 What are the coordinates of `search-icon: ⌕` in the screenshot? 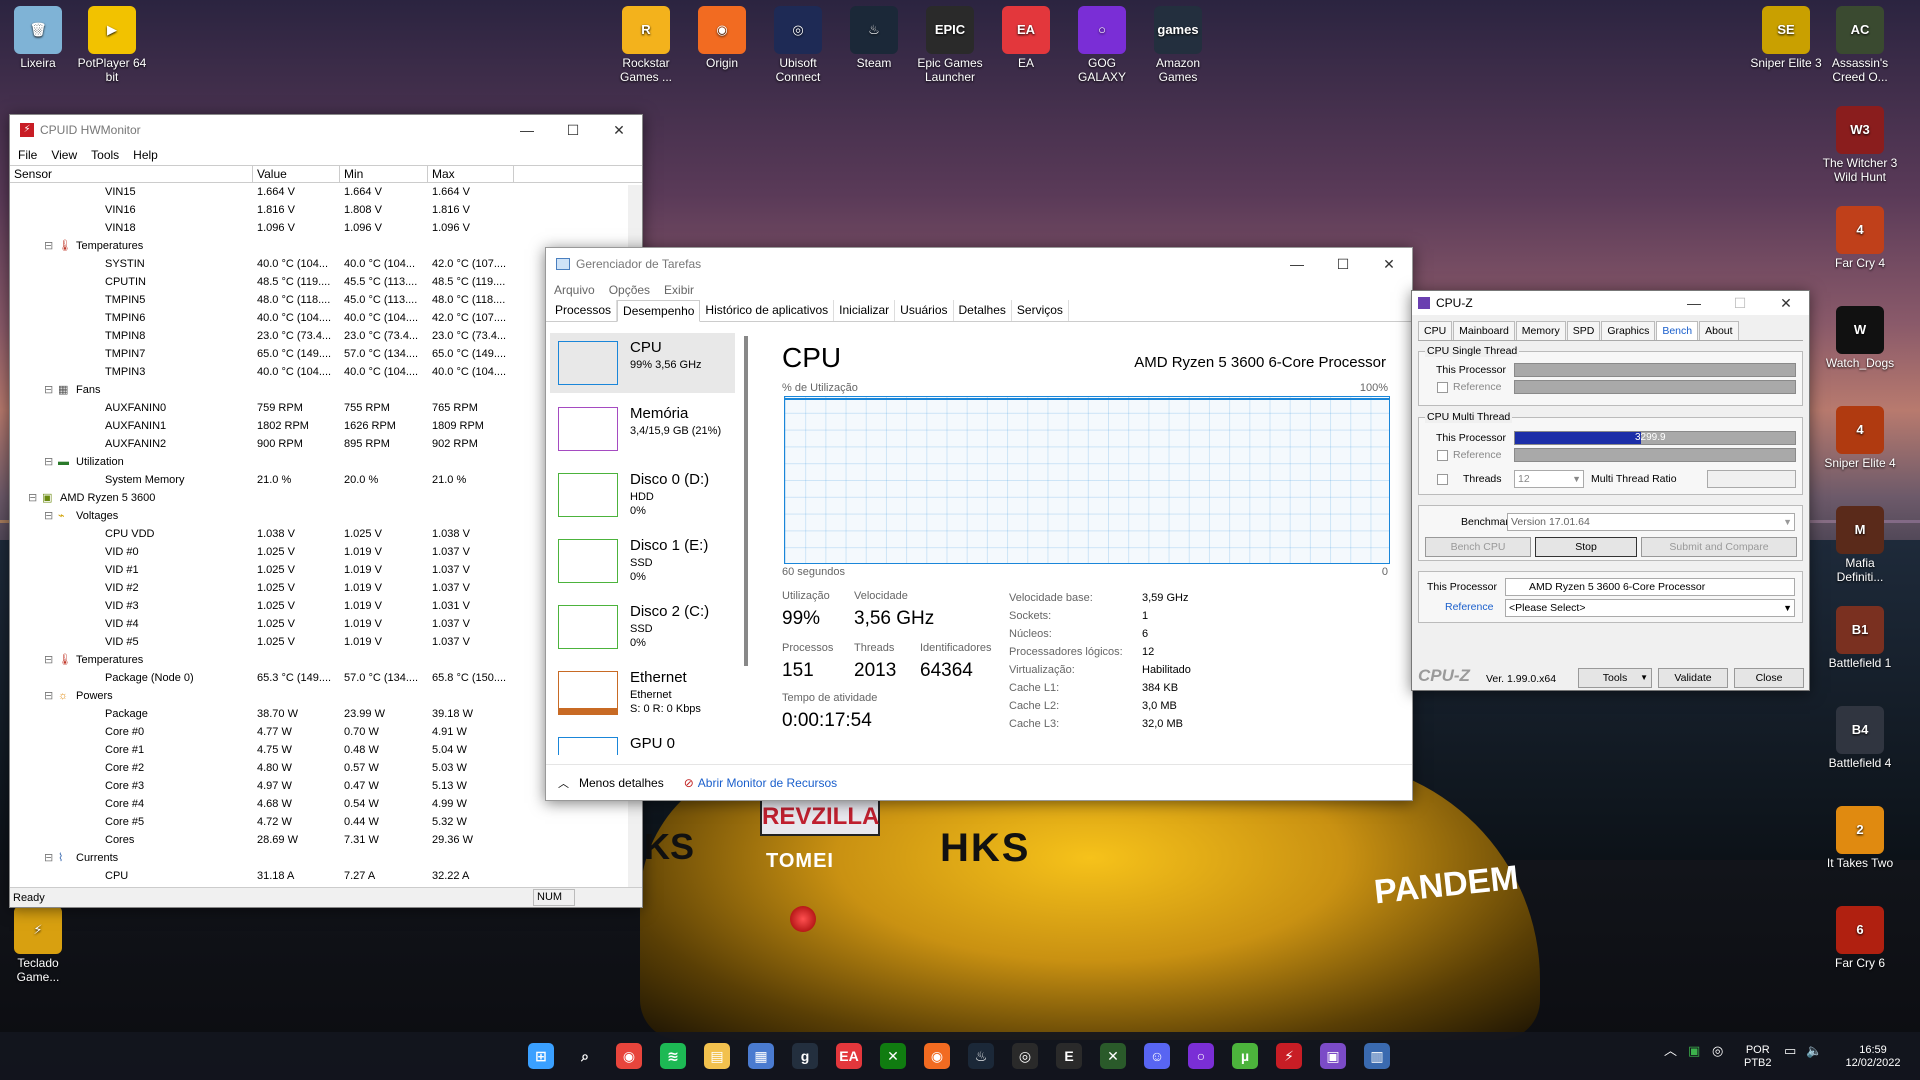 It's located at (585, 1056).